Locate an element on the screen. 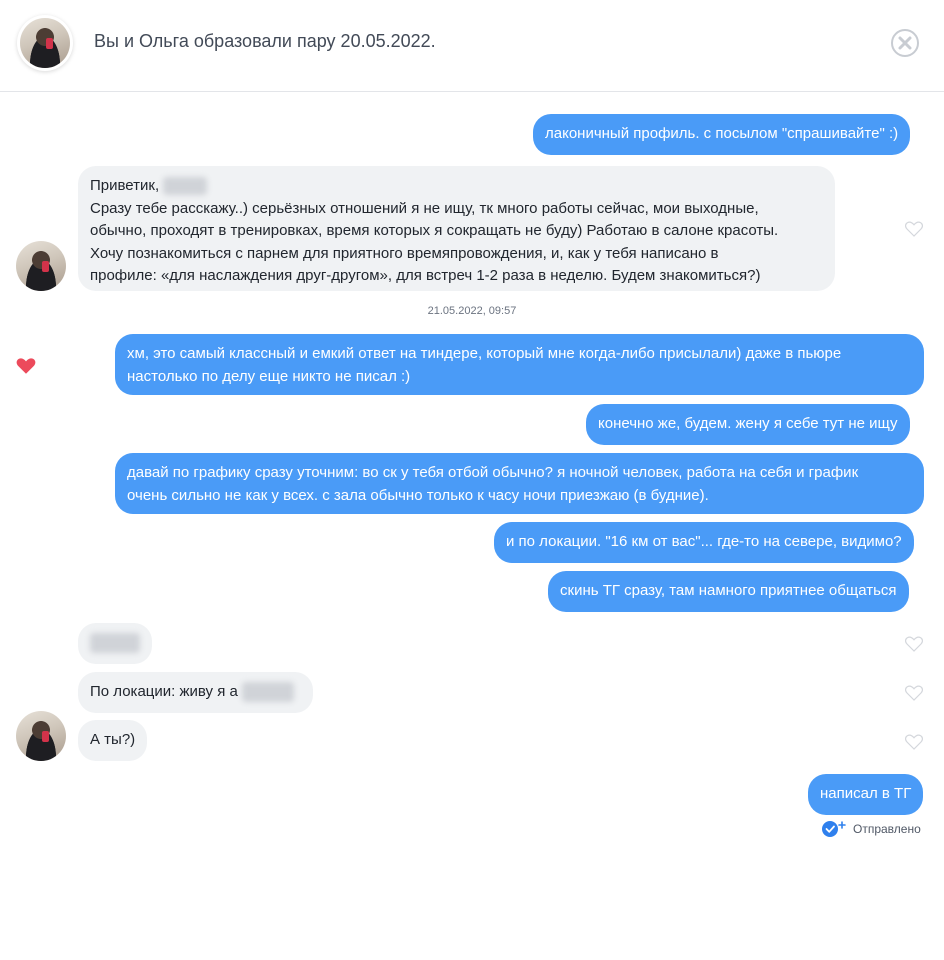  message-outgoing: написал в ТГ is located at coordinates (866, 794).